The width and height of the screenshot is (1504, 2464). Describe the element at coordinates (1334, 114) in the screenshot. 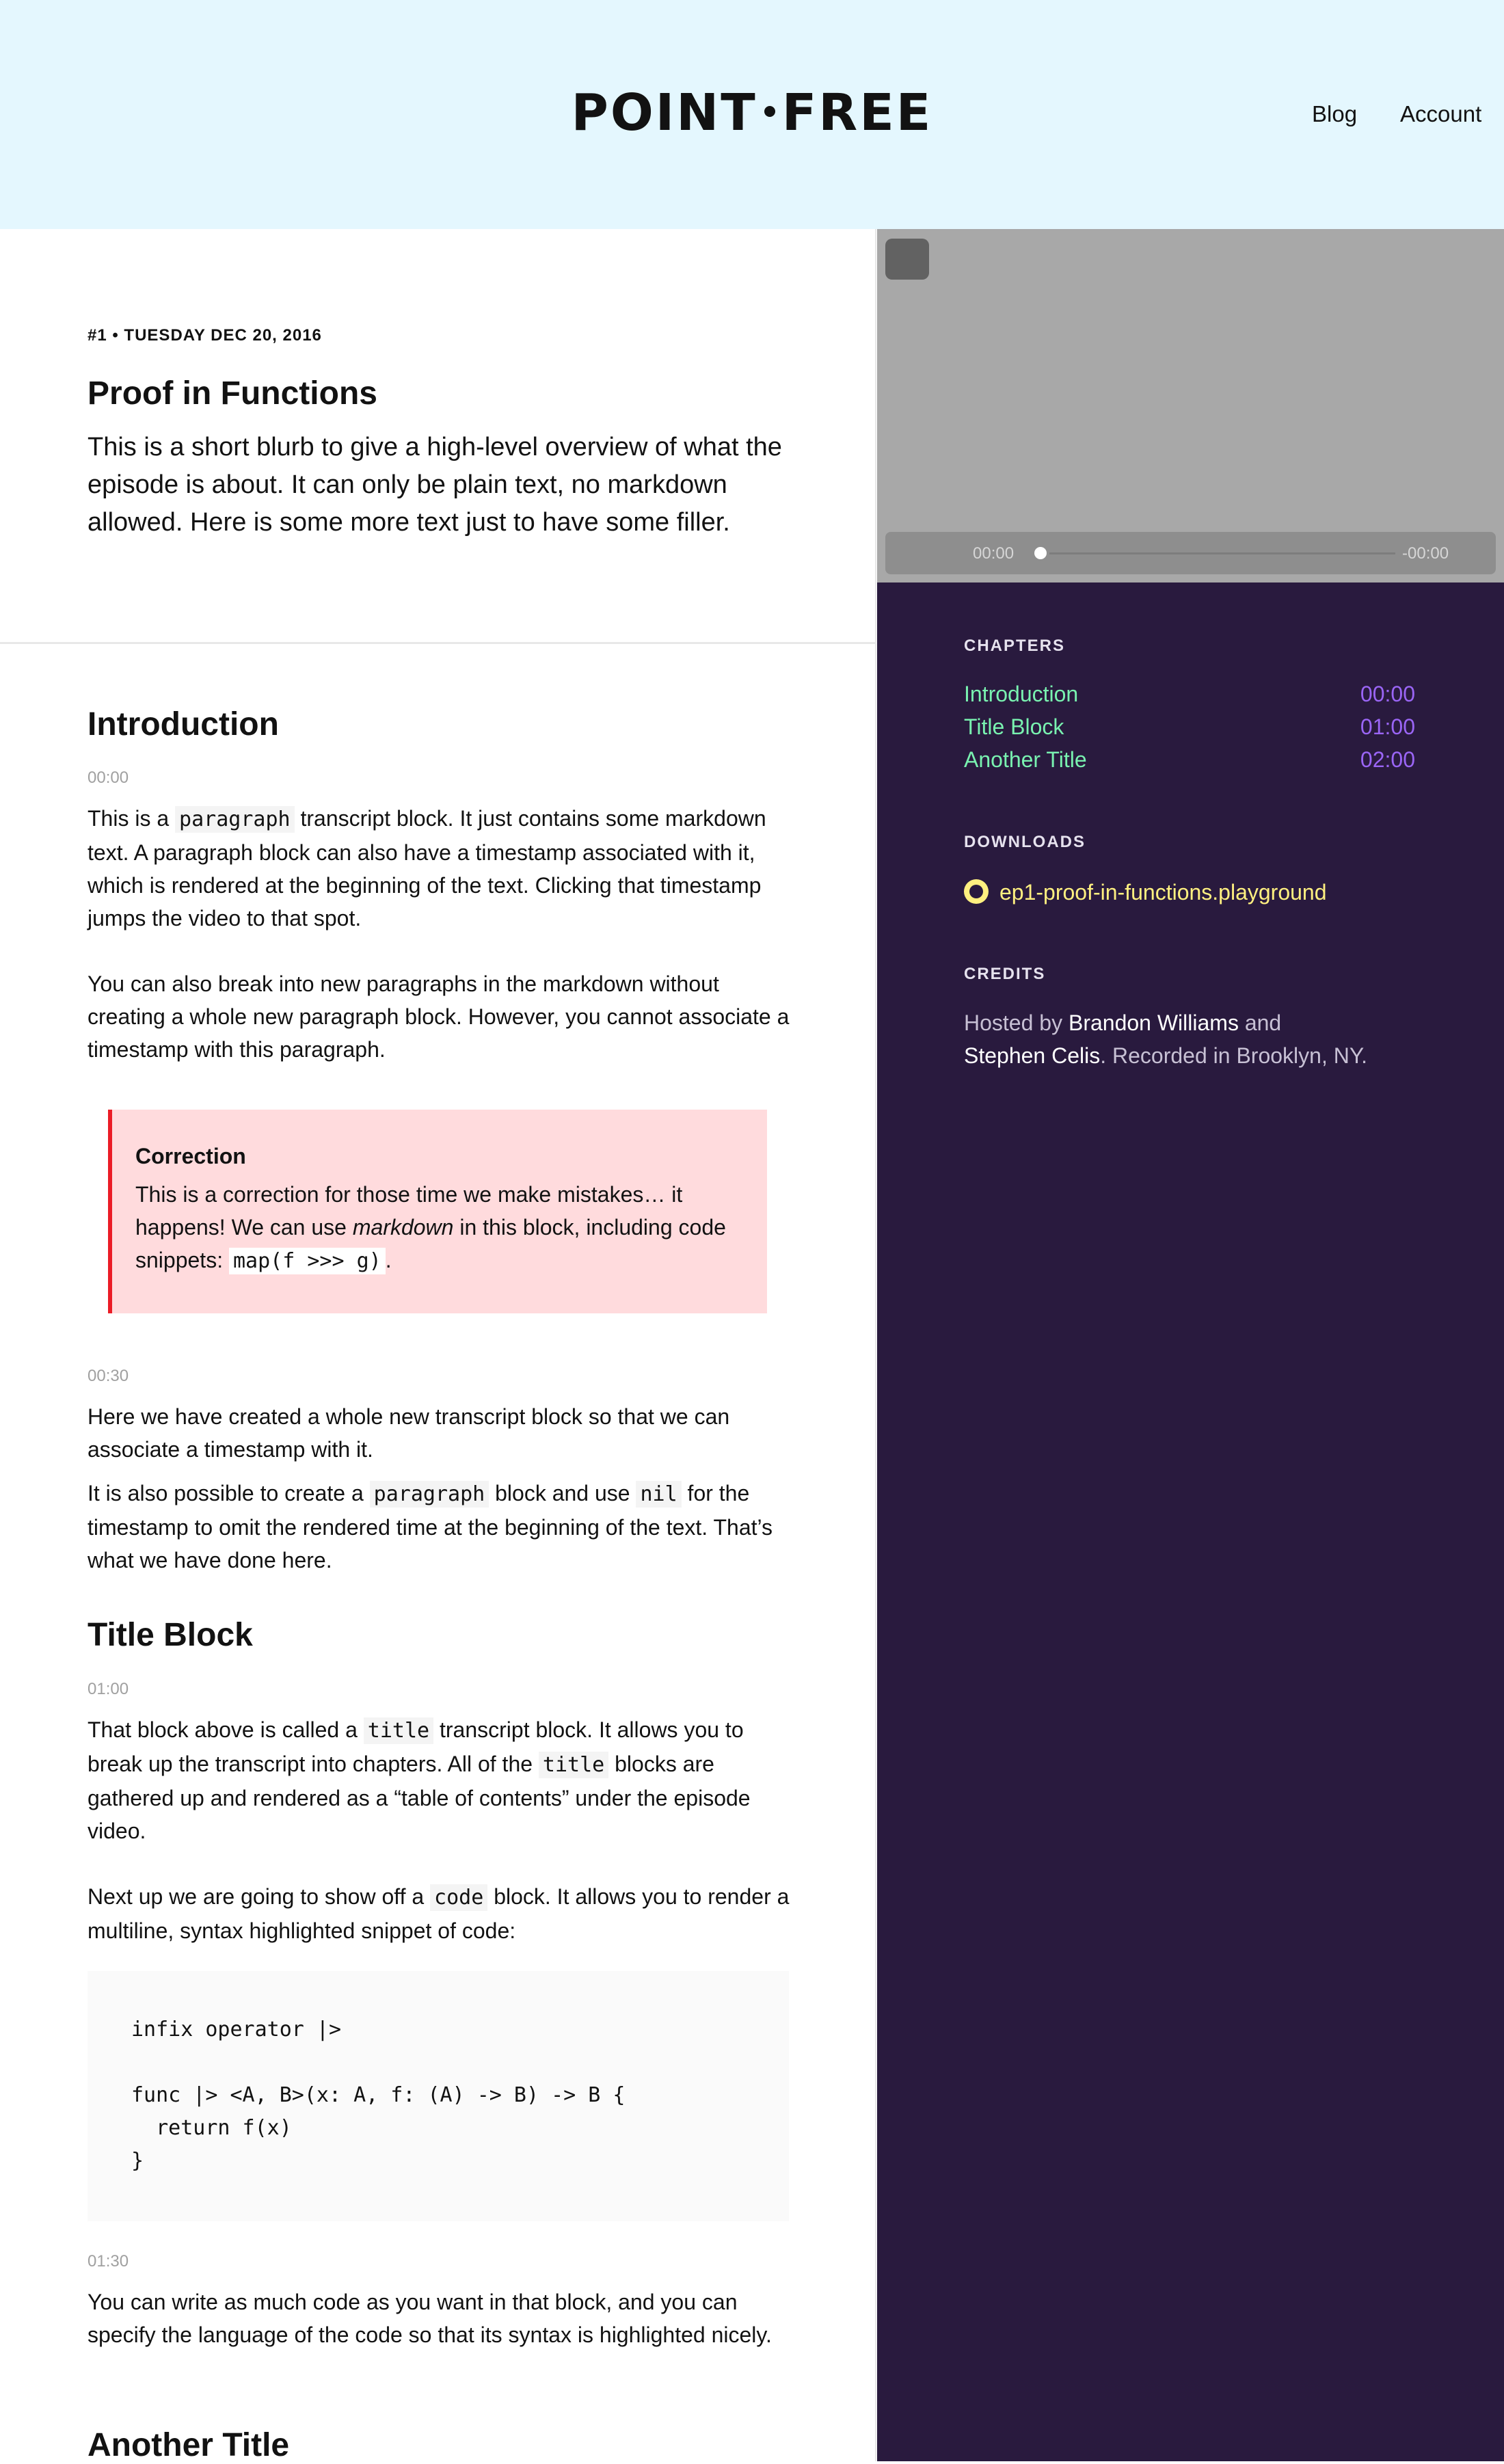

I see `nav-blog-link: Blog` at that location.